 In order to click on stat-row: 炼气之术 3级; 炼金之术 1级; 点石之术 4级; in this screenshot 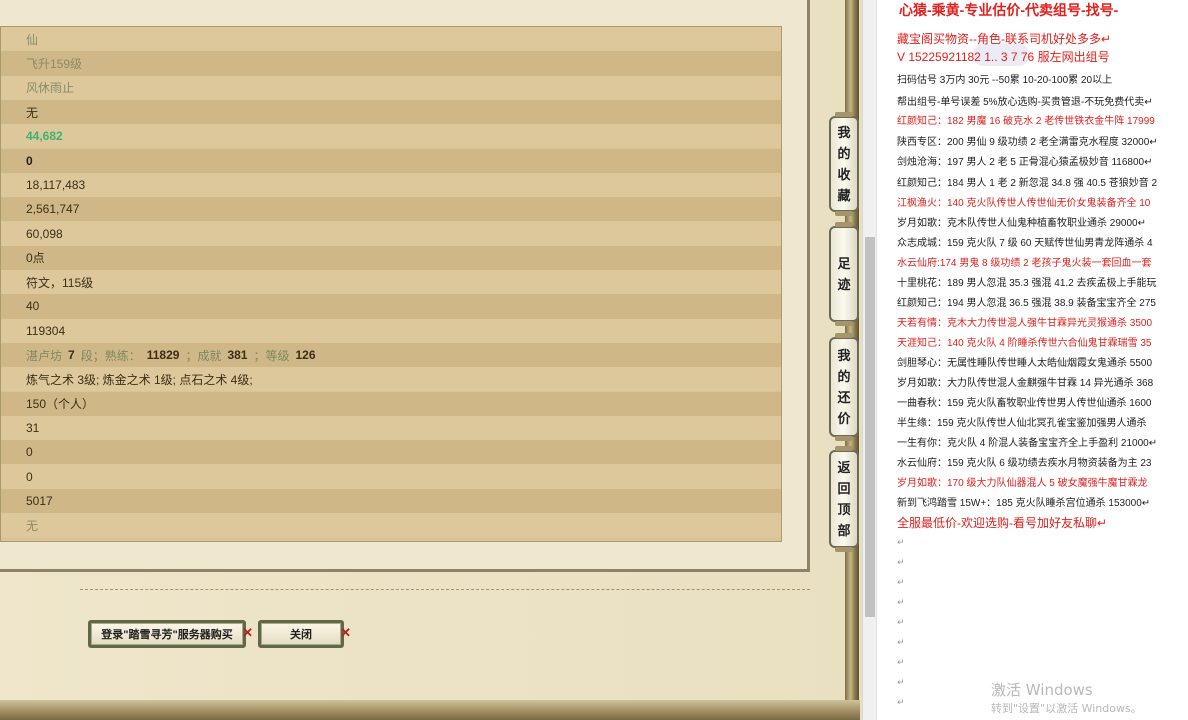, I will do `click(391, 379)`.